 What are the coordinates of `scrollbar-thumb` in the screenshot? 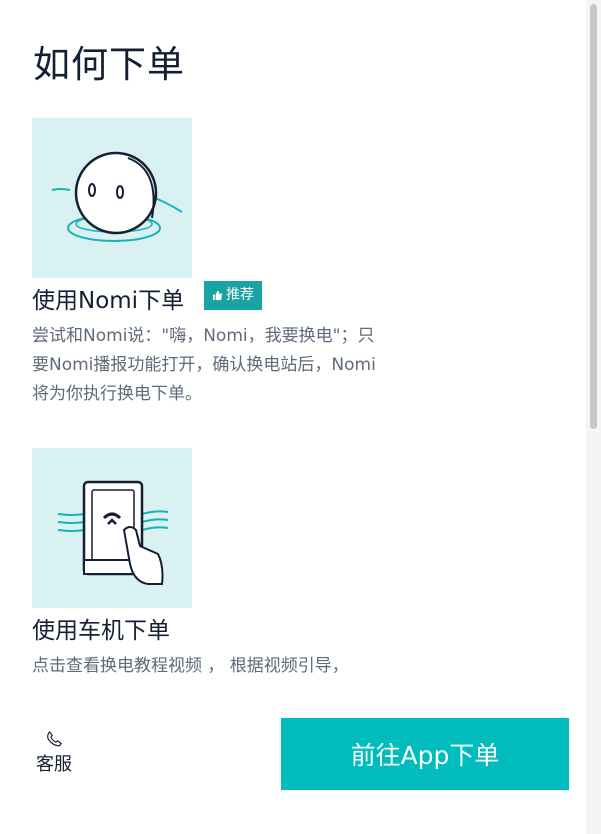 It's located at (593, 216).